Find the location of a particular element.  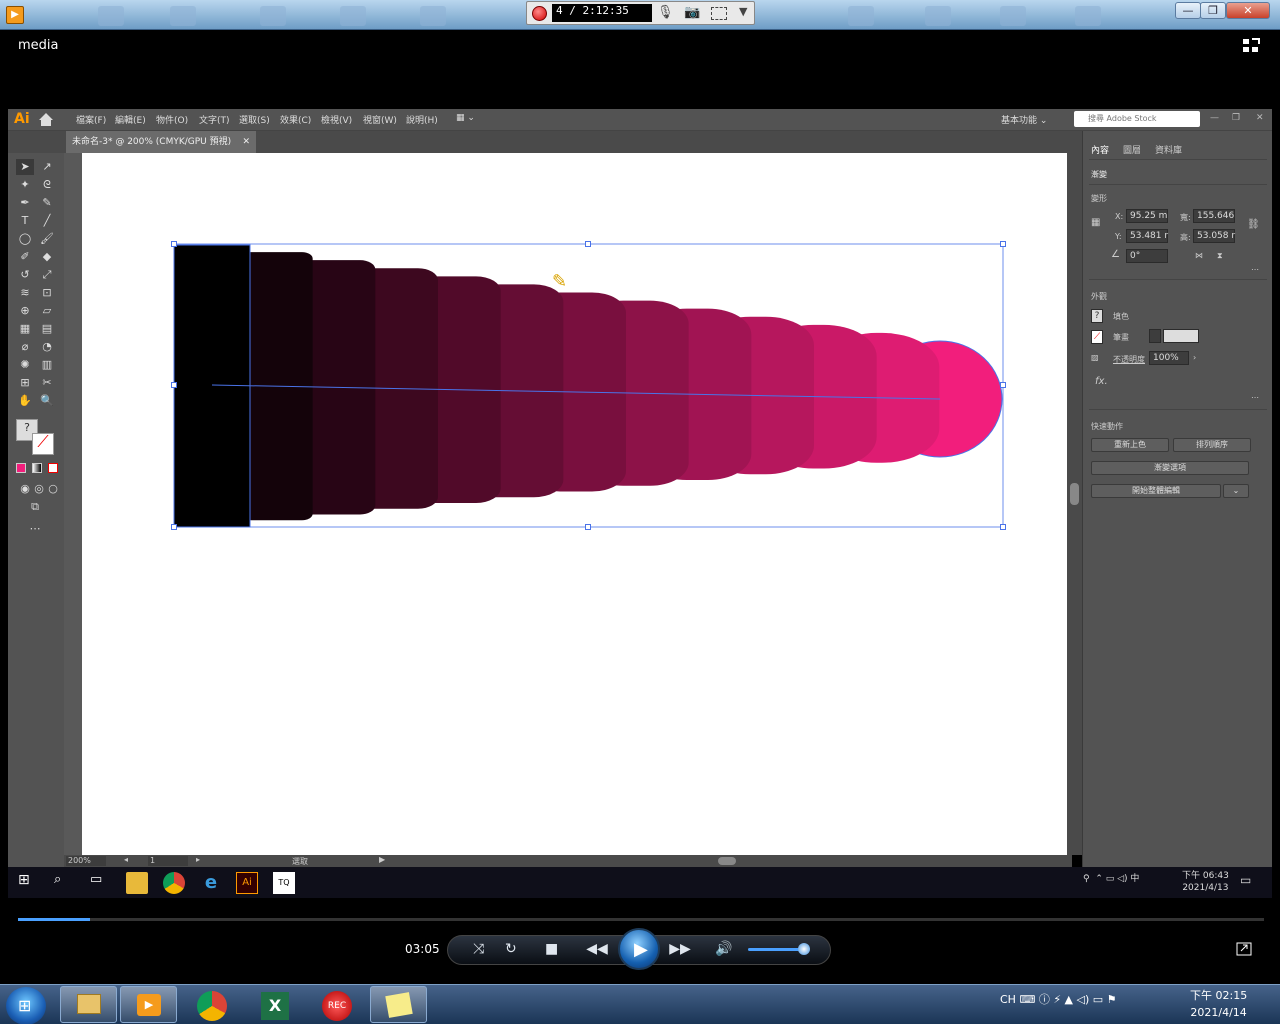

menu-window: 視窗(W) is located at coordinates (380, 119).